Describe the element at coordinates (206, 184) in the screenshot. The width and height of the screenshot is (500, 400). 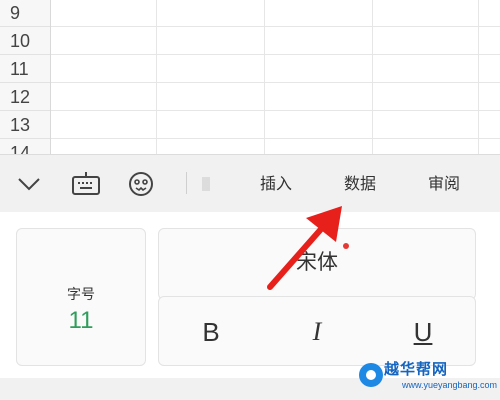
I see `faded-tab-icon` at that location.